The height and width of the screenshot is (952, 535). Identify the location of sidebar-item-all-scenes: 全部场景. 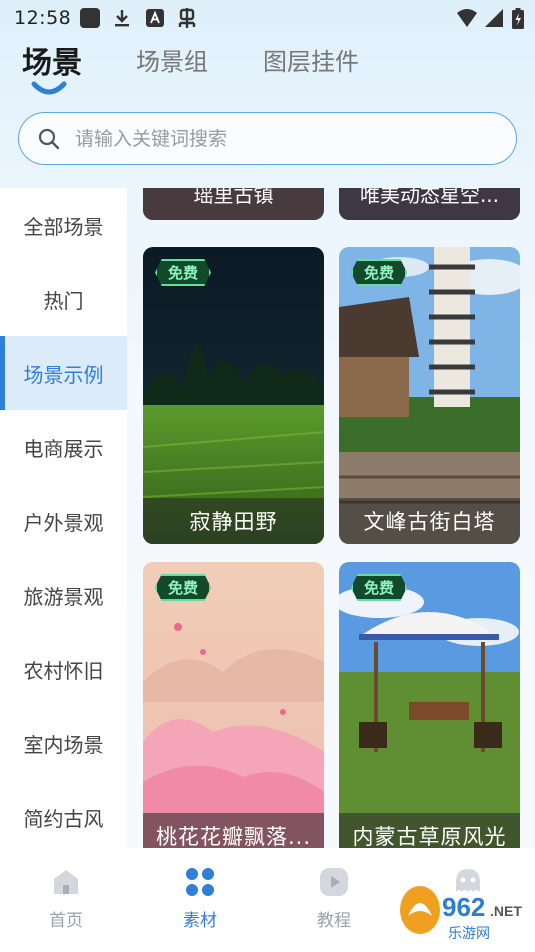
(63, 225).